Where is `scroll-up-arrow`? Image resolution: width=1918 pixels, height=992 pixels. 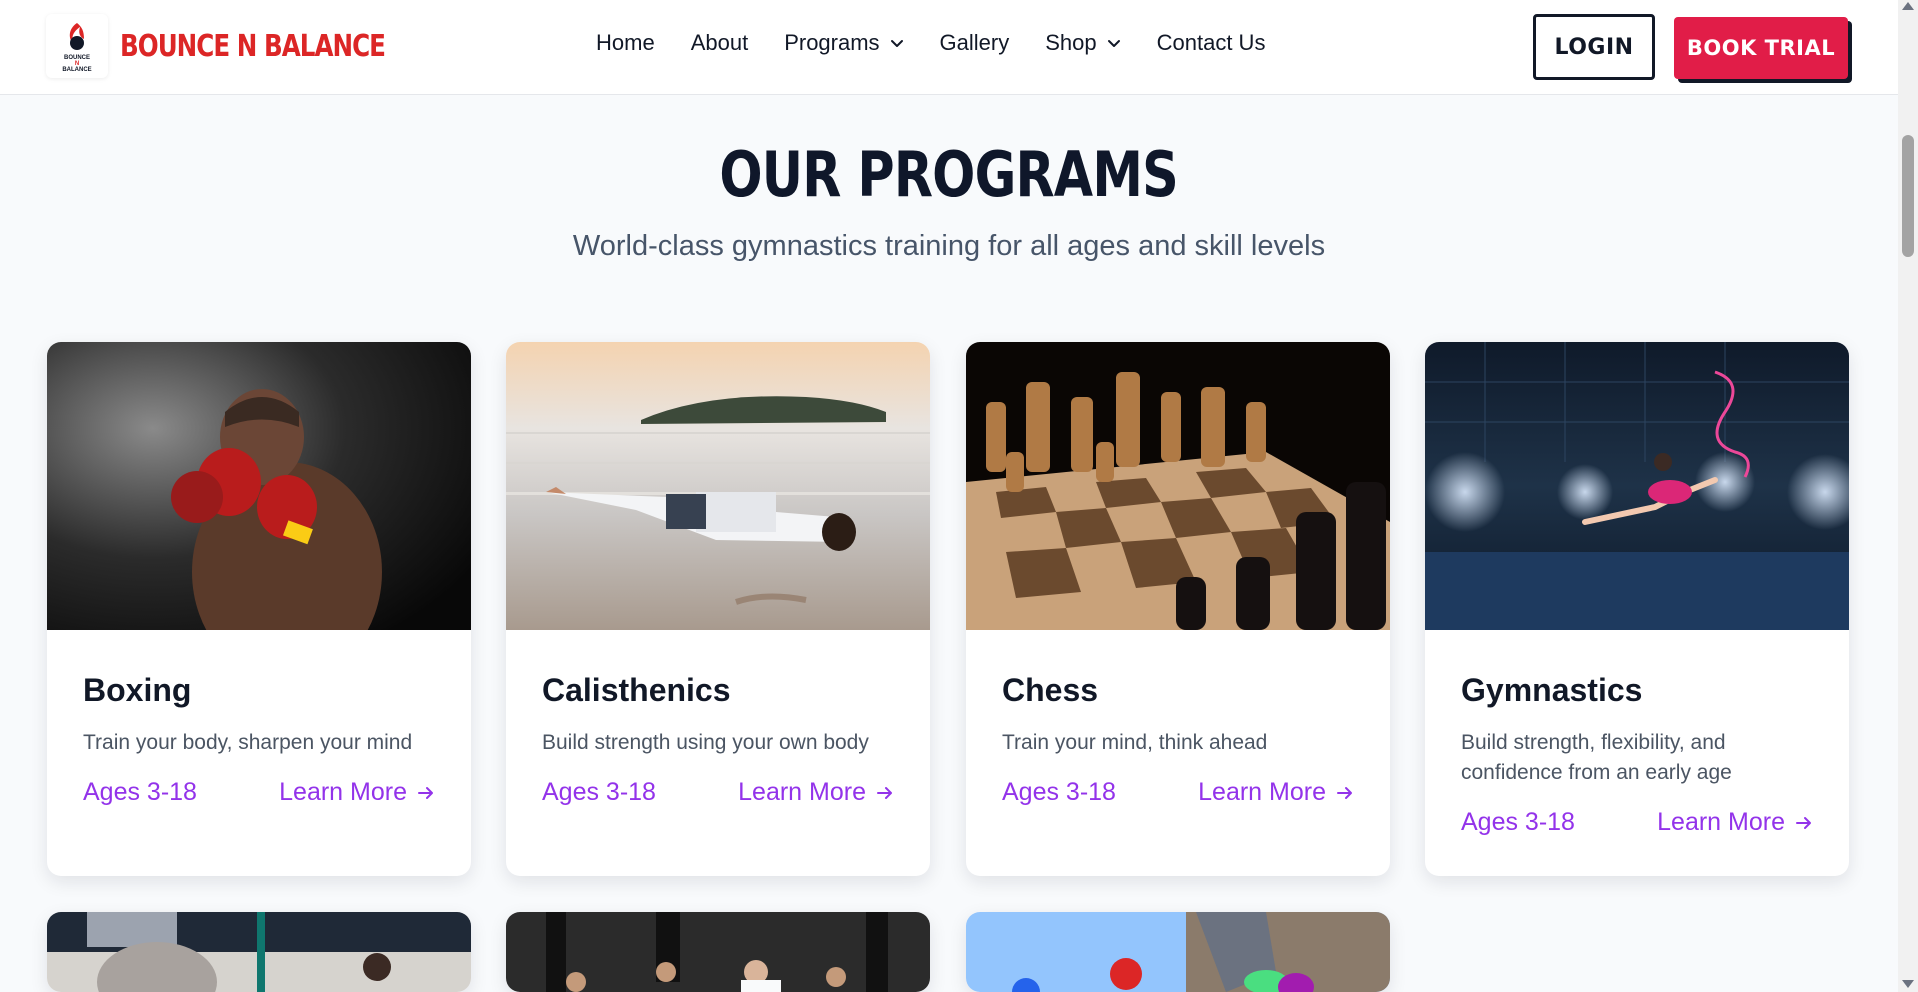 scroll-up-arrow is located at coordinates (1908, 6).